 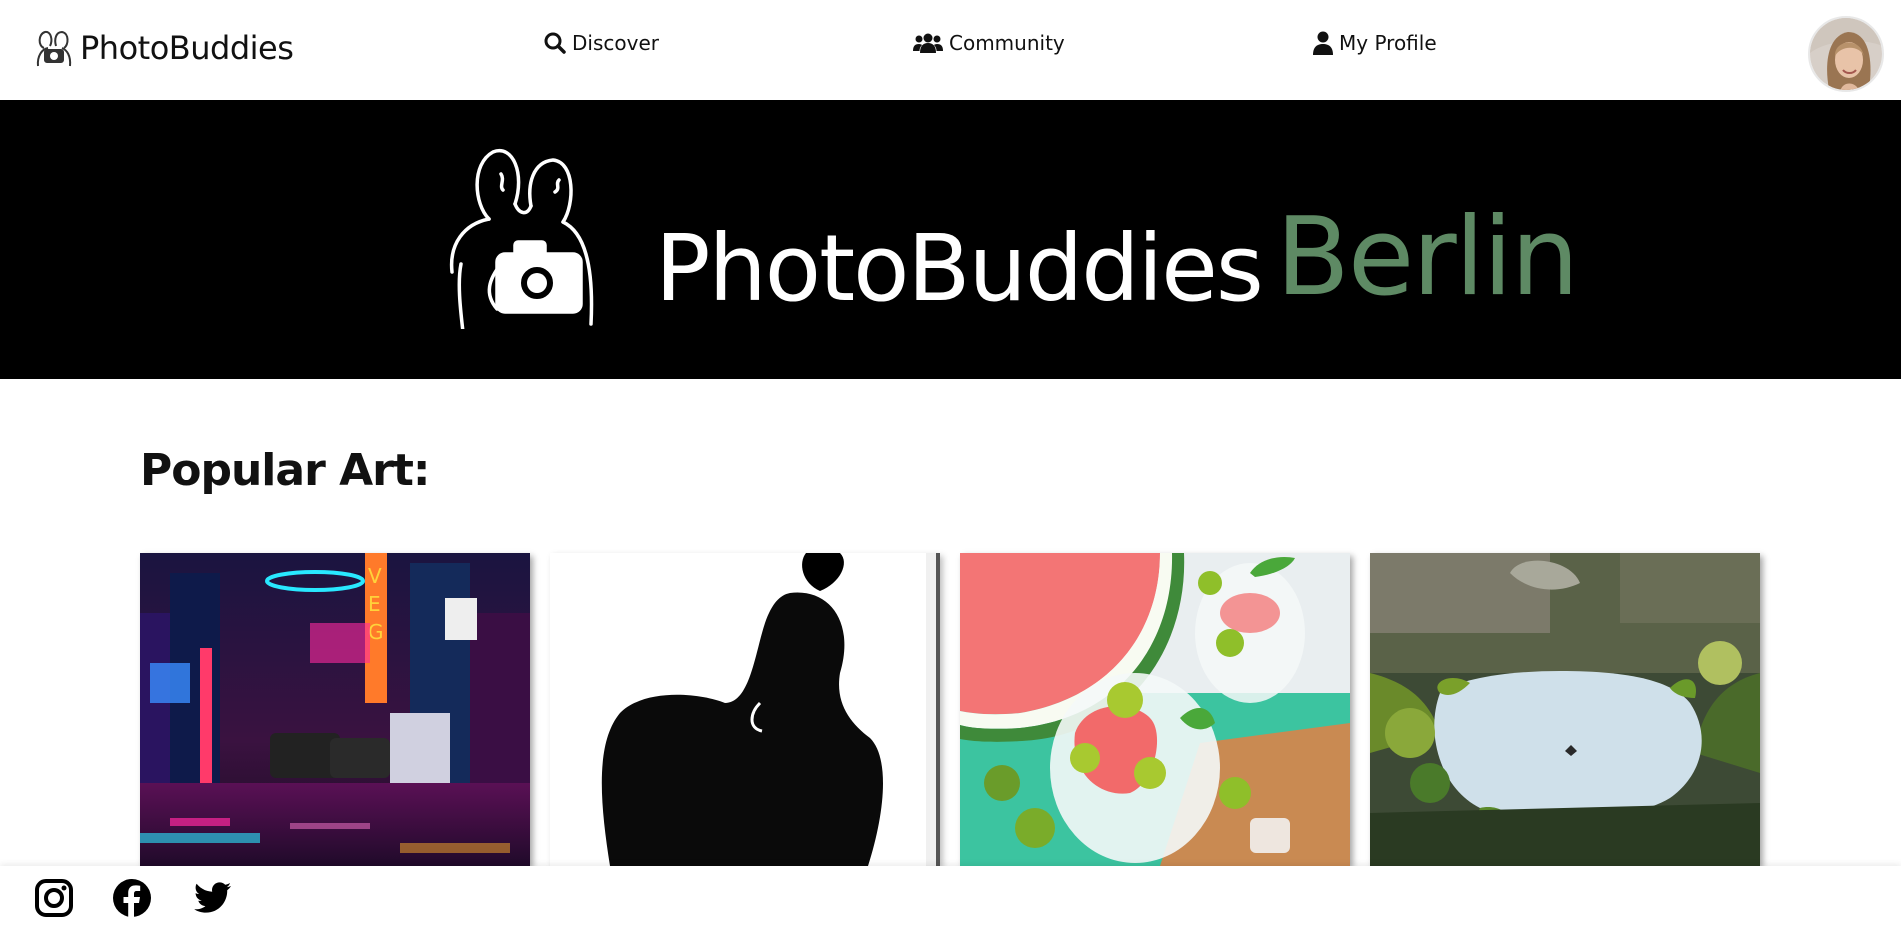 I want to click on canopy-sky-photo, so click(x=1565, y=709).